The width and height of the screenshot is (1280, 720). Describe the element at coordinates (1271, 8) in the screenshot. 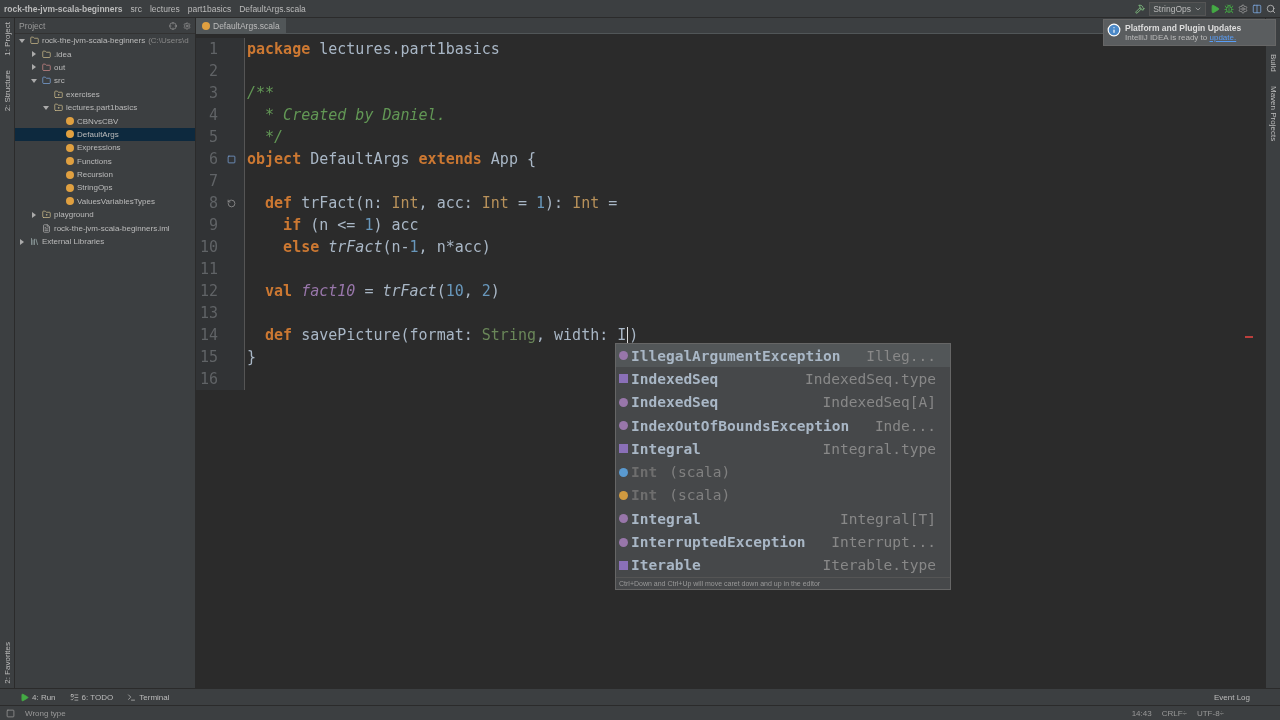

I see `search-icon` at that location.